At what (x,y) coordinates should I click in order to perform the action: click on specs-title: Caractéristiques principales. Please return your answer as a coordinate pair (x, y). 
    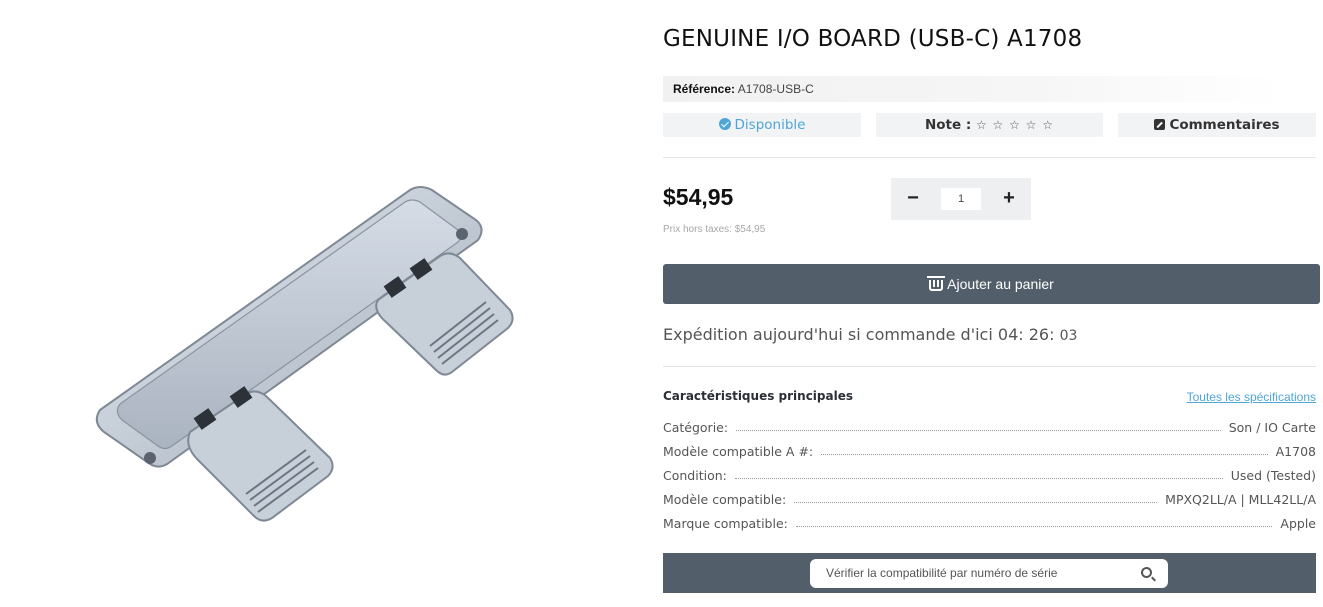
    Looking at the image, I should click on (758, 396).